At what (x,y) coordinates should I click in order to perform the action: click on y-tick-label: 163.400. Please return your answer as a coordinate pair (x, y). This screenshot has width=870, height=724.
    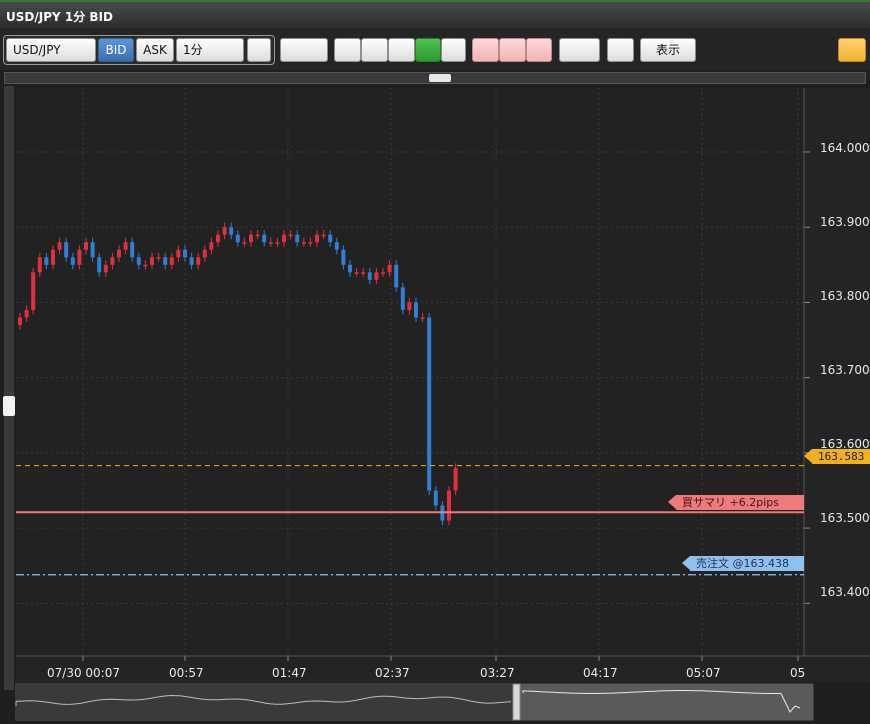
    Looking at the image, I should click on (845, 592).